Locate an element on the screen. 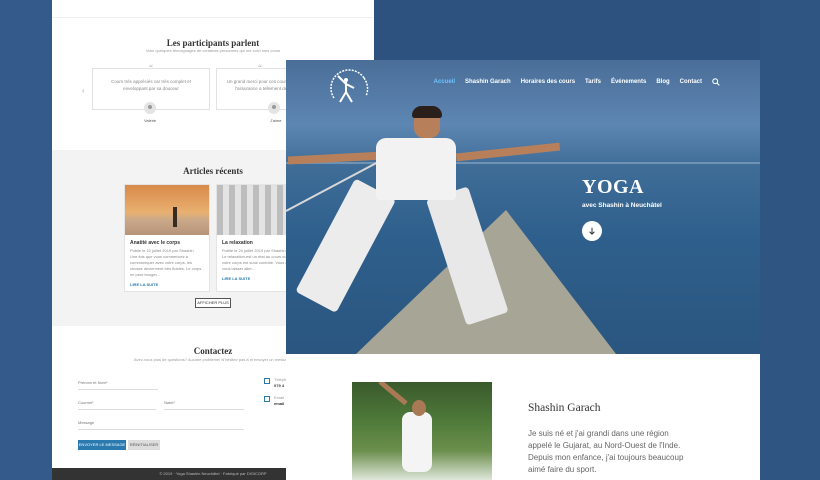 This screenshot has width=820, height=480. read-more-link: LIRE LA SUITE is located at coordinates (167, 284).